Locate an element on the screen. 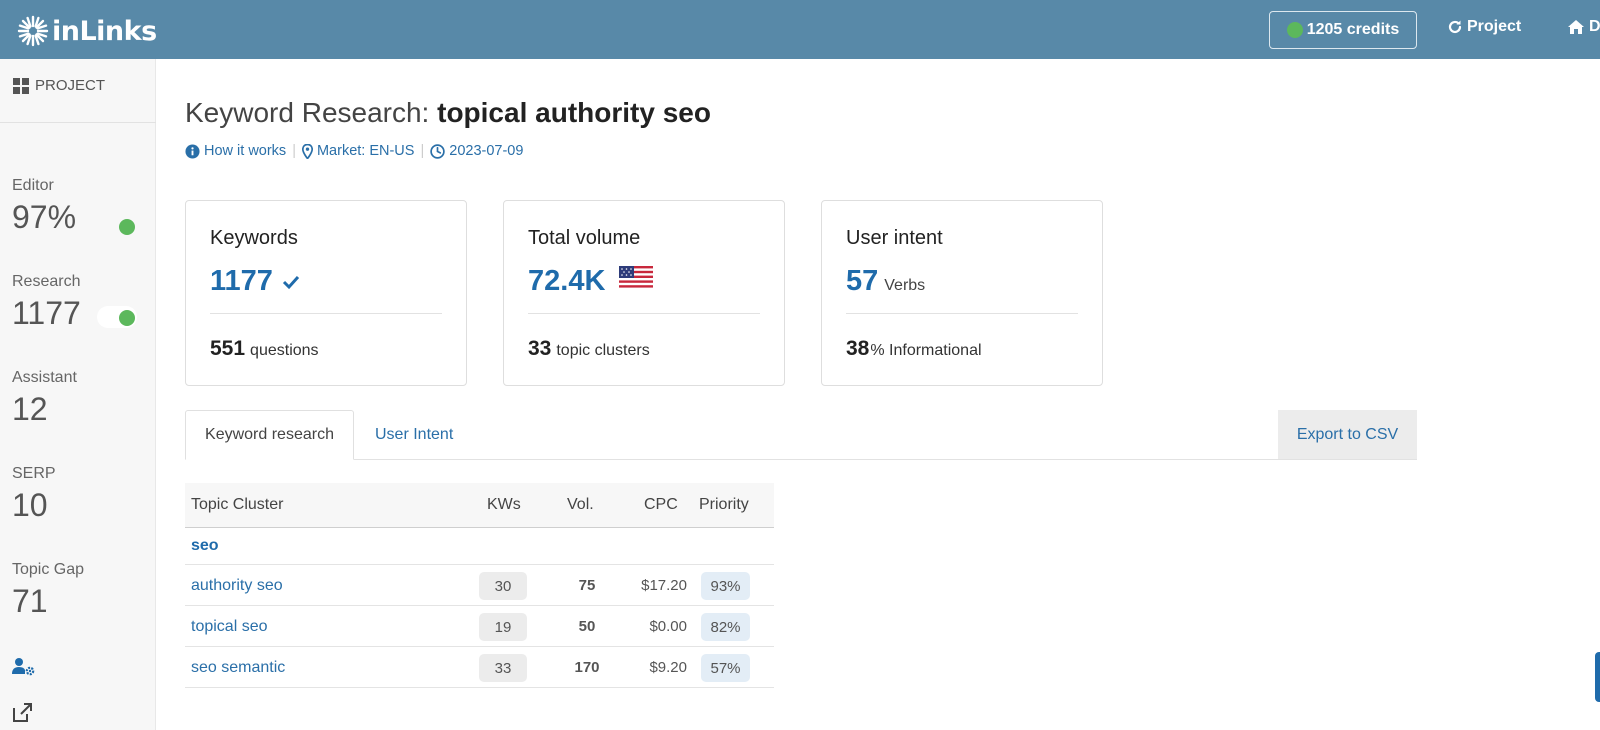 Image resolution: width=1600 pixels, height=730 pixels. sidebar-item-value: 10 is located at coordinates (30, 505).